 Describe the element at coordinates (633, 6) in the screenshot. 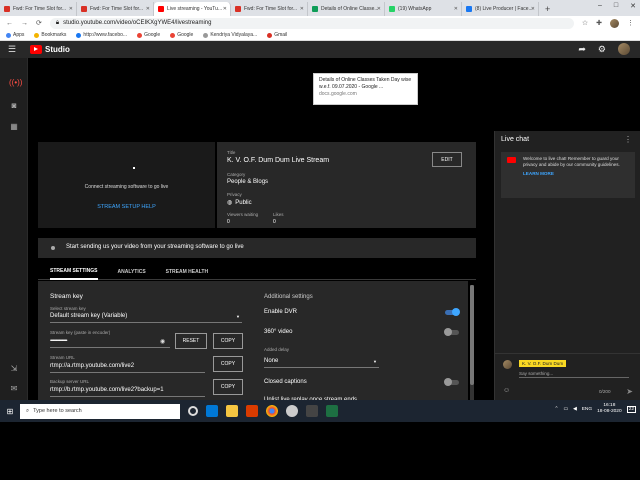

I see `close-window-icon: ✕` at that location.